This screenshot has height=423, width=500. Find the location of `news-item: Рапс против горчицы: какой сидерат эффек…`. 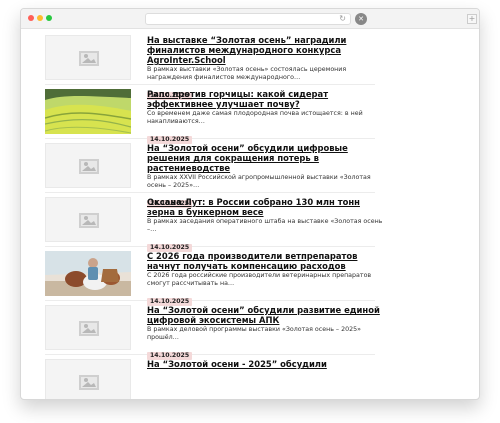

news-item: Рапс против горчицы: какой сидерат эффек… is located at coordinates (210, 114).